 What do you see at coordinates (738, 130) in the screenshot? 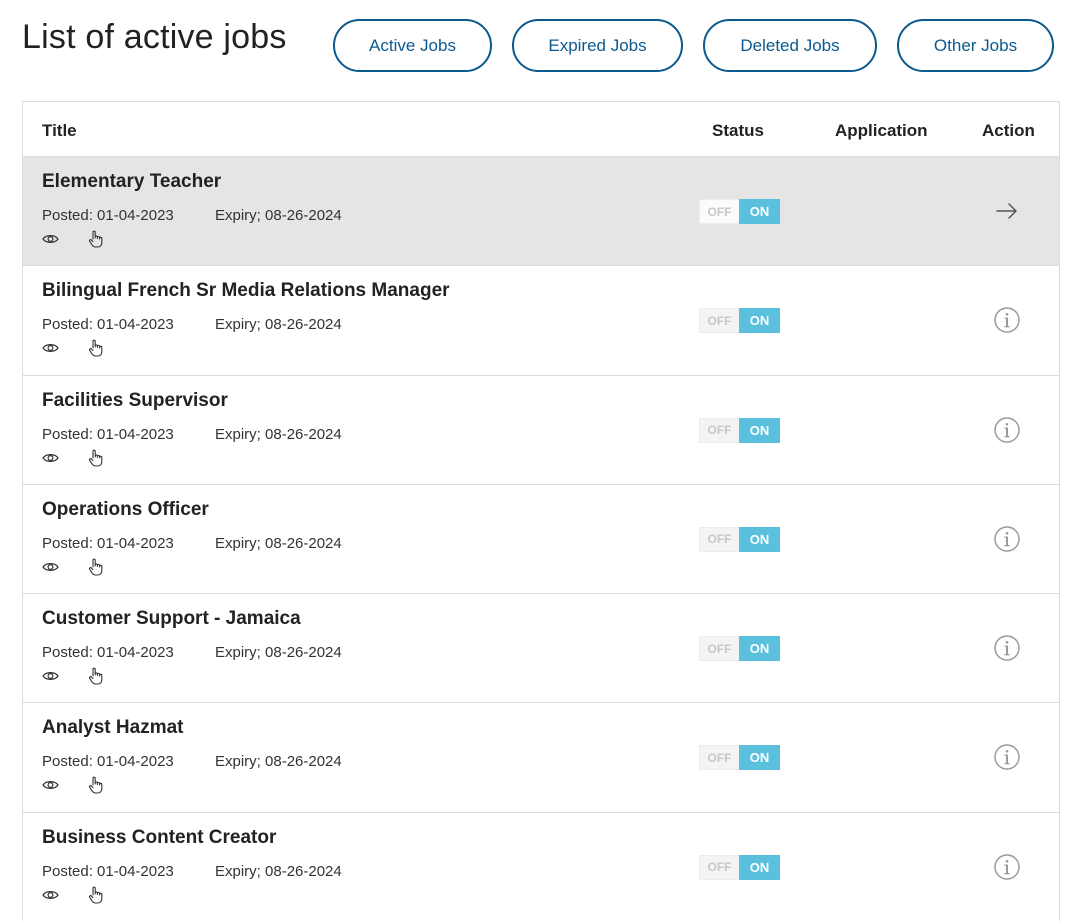
I see `column-header-status: Status` at bounding box center [738, 130].